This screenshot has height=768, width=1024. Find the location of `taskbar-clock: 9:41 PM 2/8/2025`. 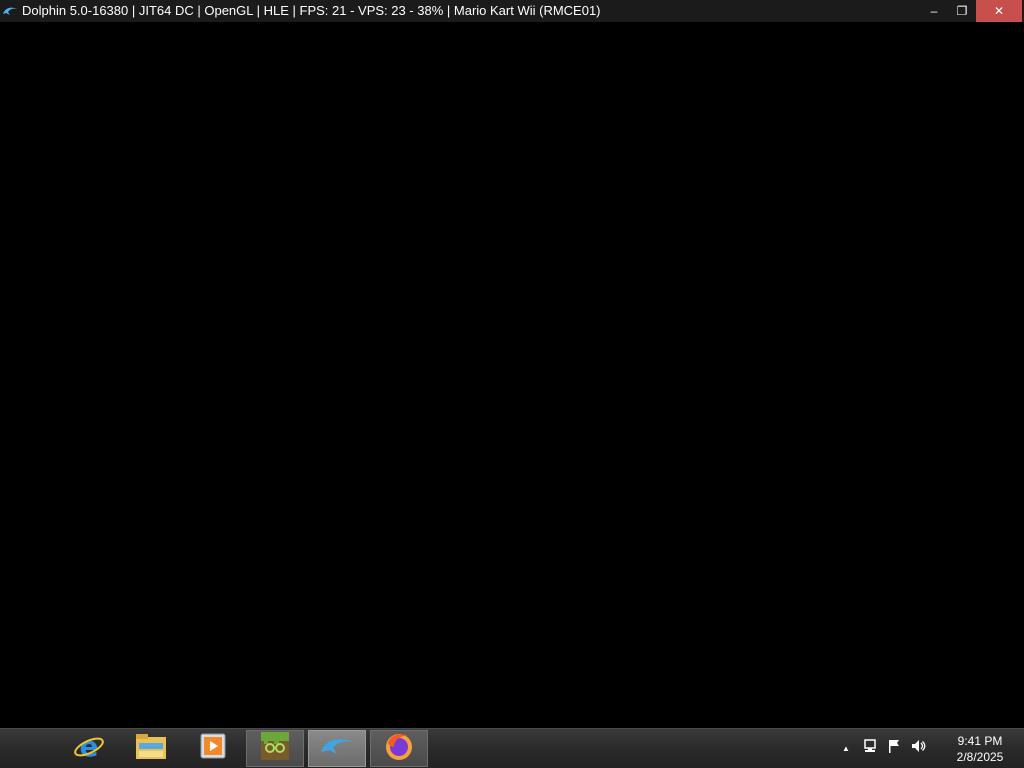

taskbar-clock: 9:41 PM 2/8/2025 is located at coordinates (980, 749).